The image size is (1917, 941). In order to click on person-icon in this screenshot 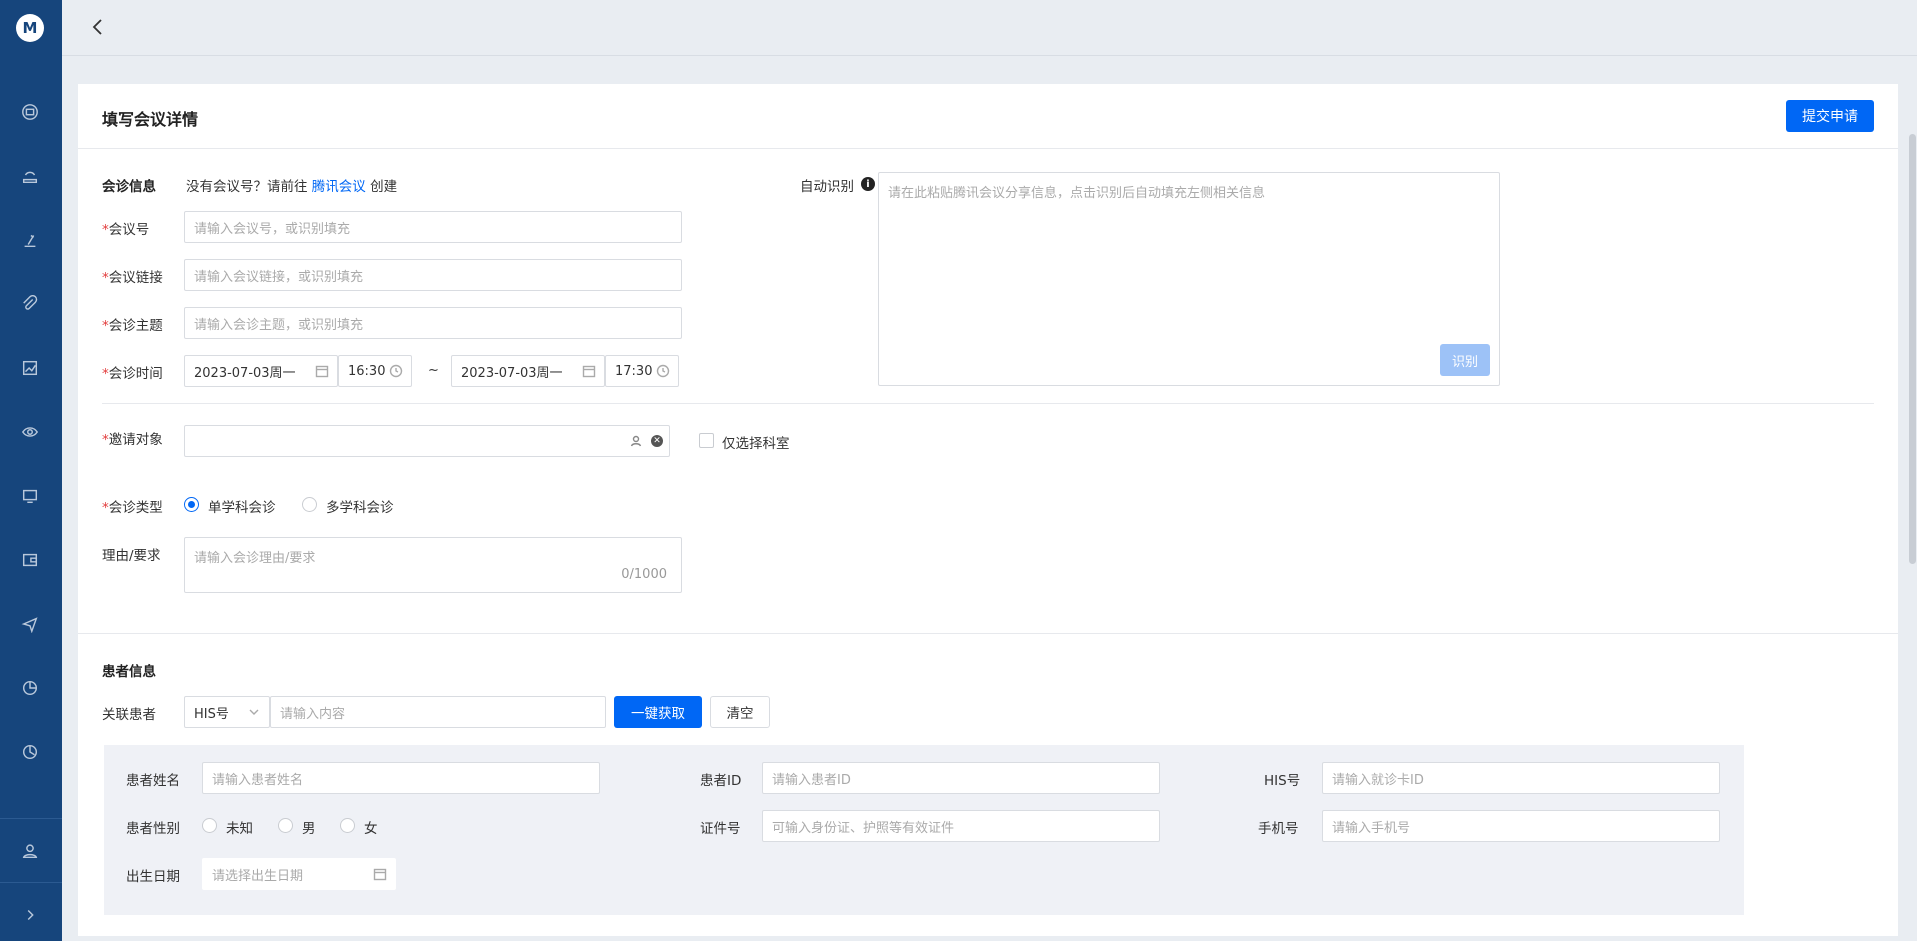, I will do `click(636, 441)`.